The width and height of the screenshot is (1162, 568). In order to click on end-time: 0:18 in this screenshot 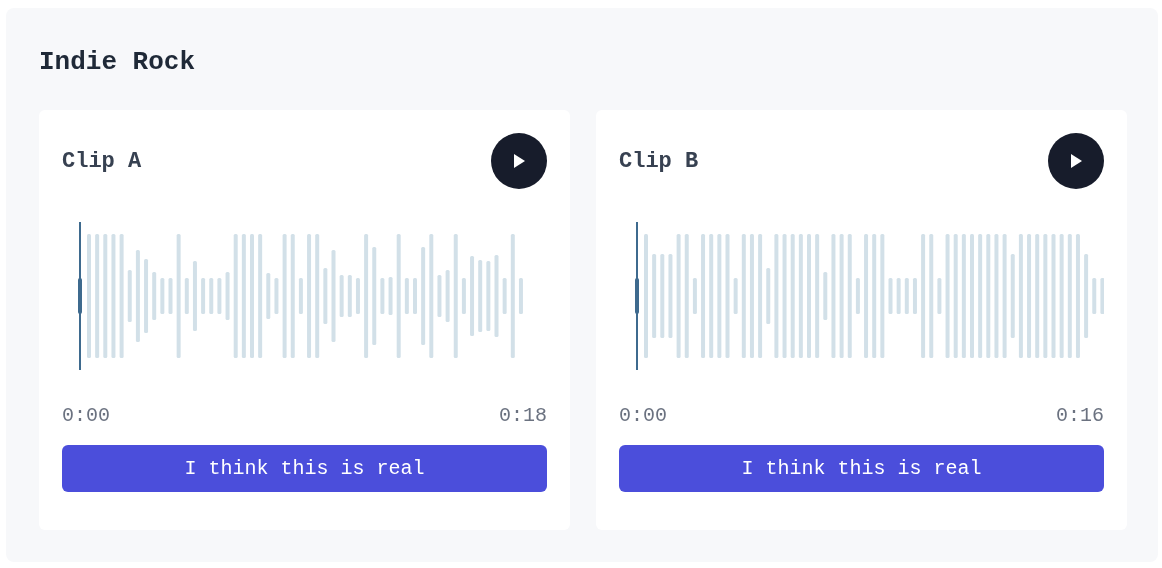, I will do `click(523, 416)`.